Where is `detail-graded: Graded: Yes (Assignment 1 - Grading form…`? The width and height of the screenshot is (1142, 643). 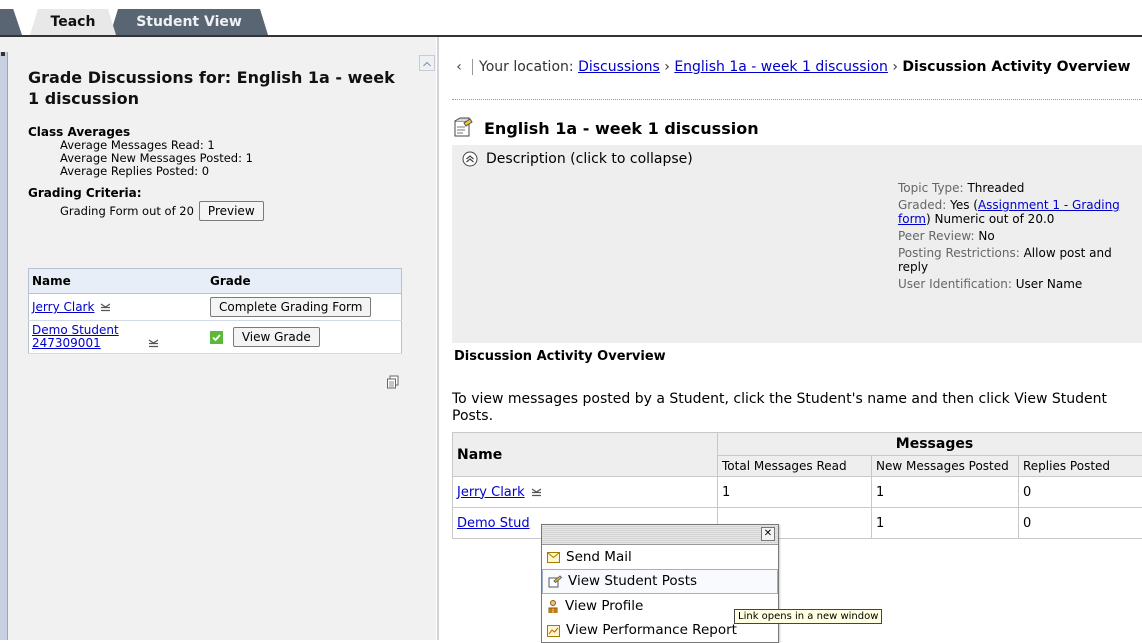 detail-graded: Graded: Yes (Assignment 1 - Grading form… is located at coordinates (1013, 212).